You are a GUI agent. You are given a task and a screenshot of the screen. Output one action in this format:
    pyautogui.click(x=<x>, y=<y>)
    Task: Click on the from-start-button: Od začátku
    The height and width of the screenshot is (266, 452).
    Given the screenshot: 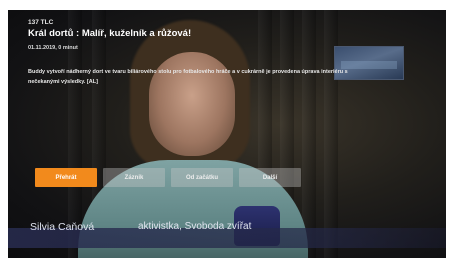 What is the action you would take?
    pyautogui.click(x=202, y=177)
    